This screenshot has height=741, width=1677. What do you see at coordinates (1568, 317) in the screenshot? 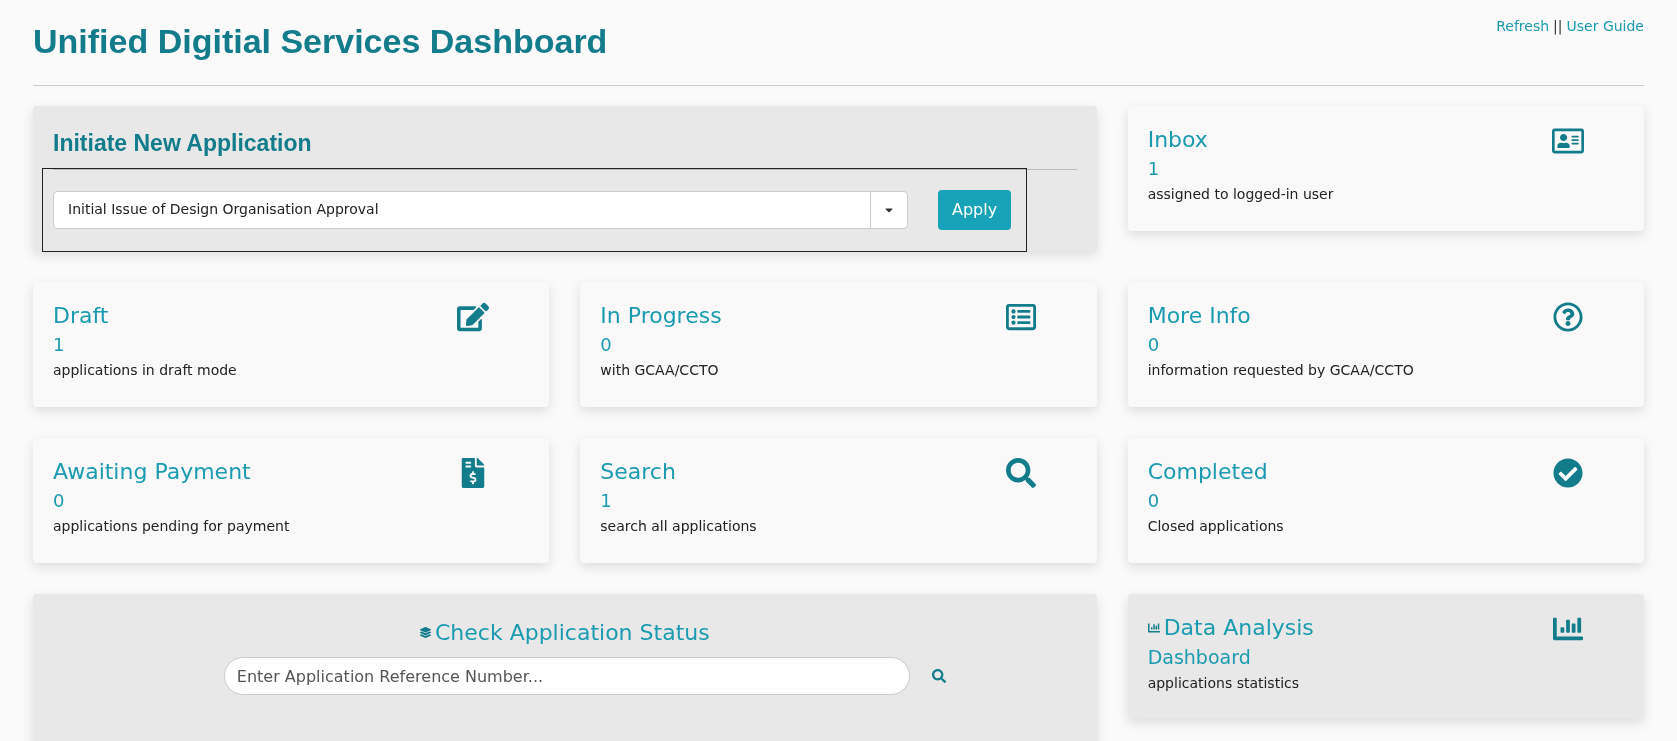
I see `question-icon` at bounding box center [1568, 317].